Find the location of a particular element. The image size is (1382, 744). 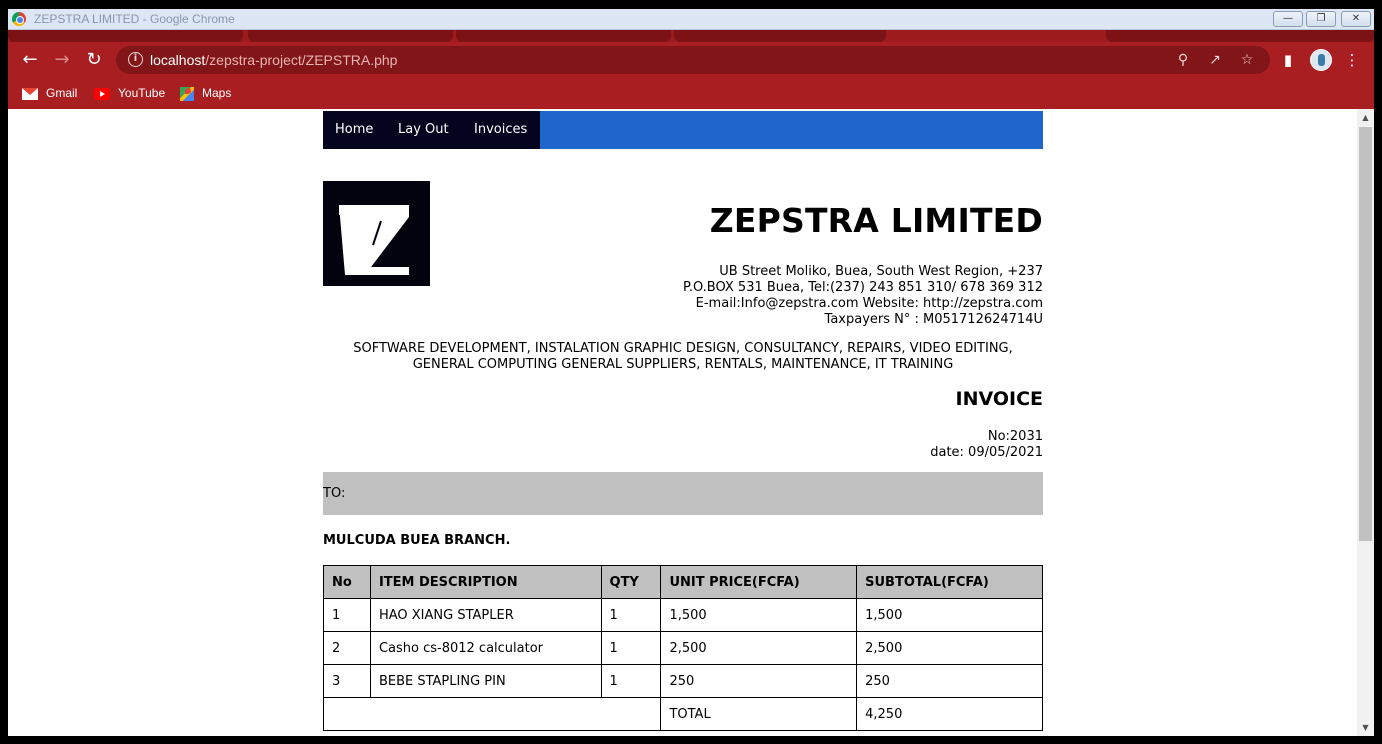

window-title: ZEPSTRA LIMITED - Google Chrome is located at coordinates (134, 19).